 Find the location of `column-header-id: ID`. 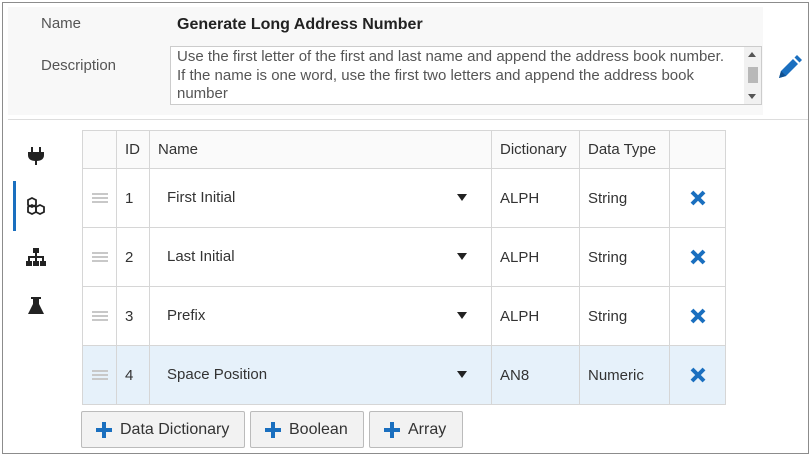

column-header-id: ID is located at coordinates (133, 149).